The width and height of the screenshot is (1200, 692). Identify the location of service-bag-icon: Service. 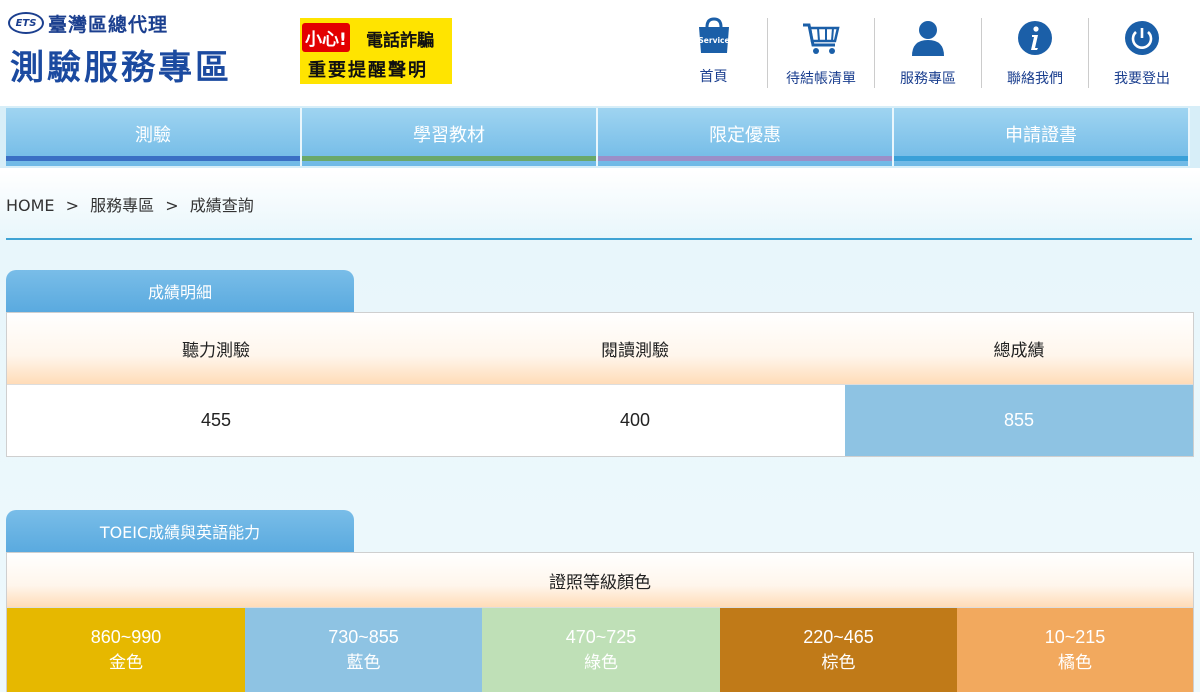
(714, 36).